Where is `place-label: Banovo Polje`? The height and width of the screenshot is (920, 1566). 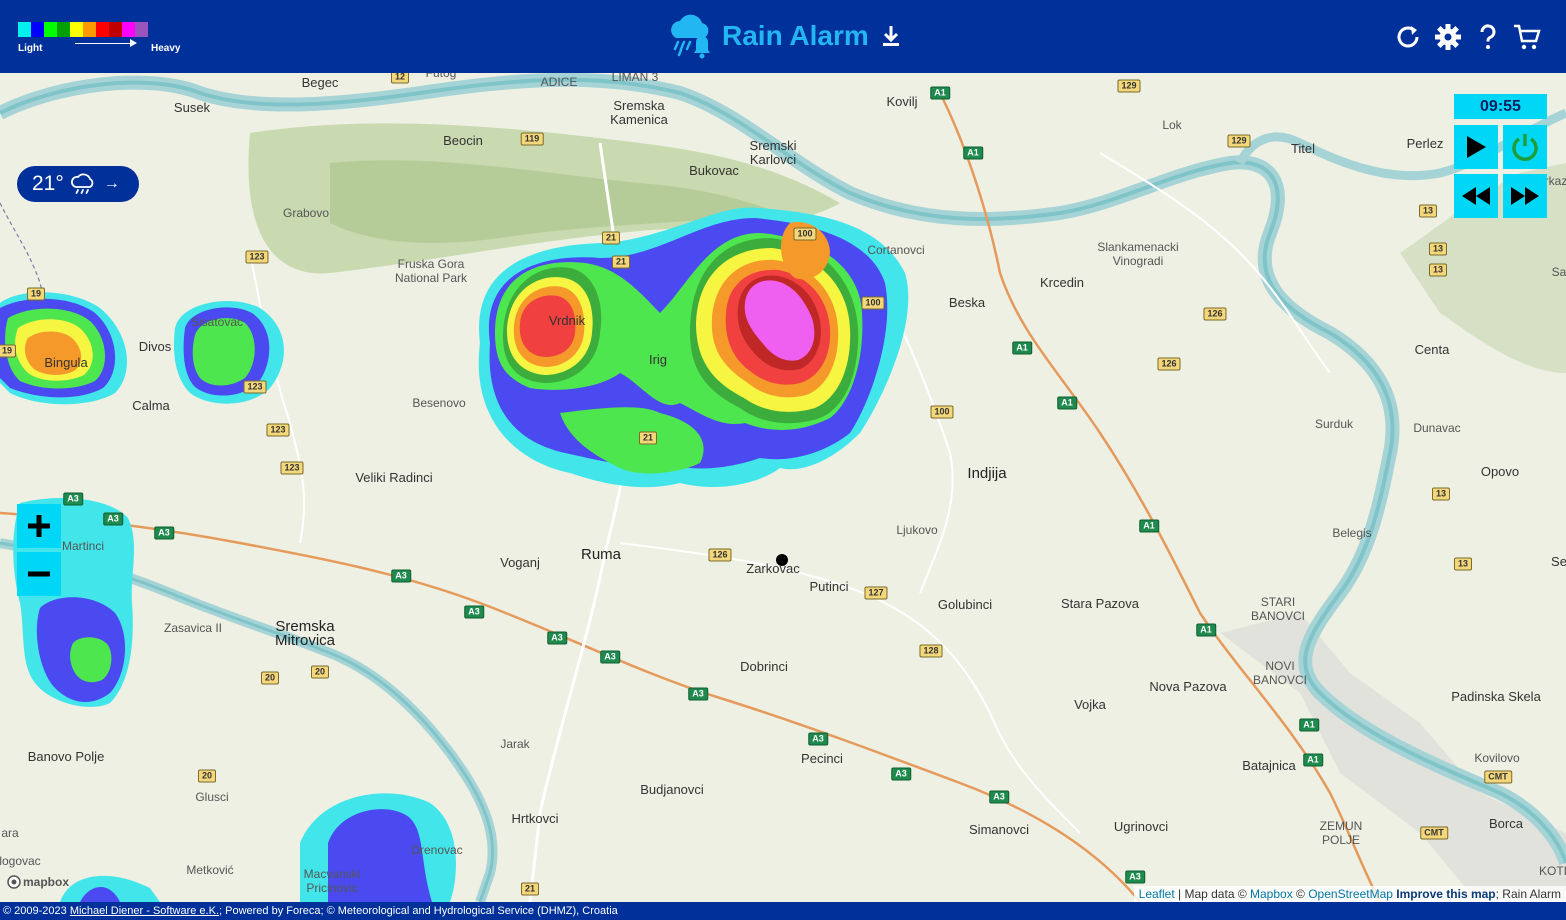 place-label: Banovo Polje is located at coordinates (66, 756).